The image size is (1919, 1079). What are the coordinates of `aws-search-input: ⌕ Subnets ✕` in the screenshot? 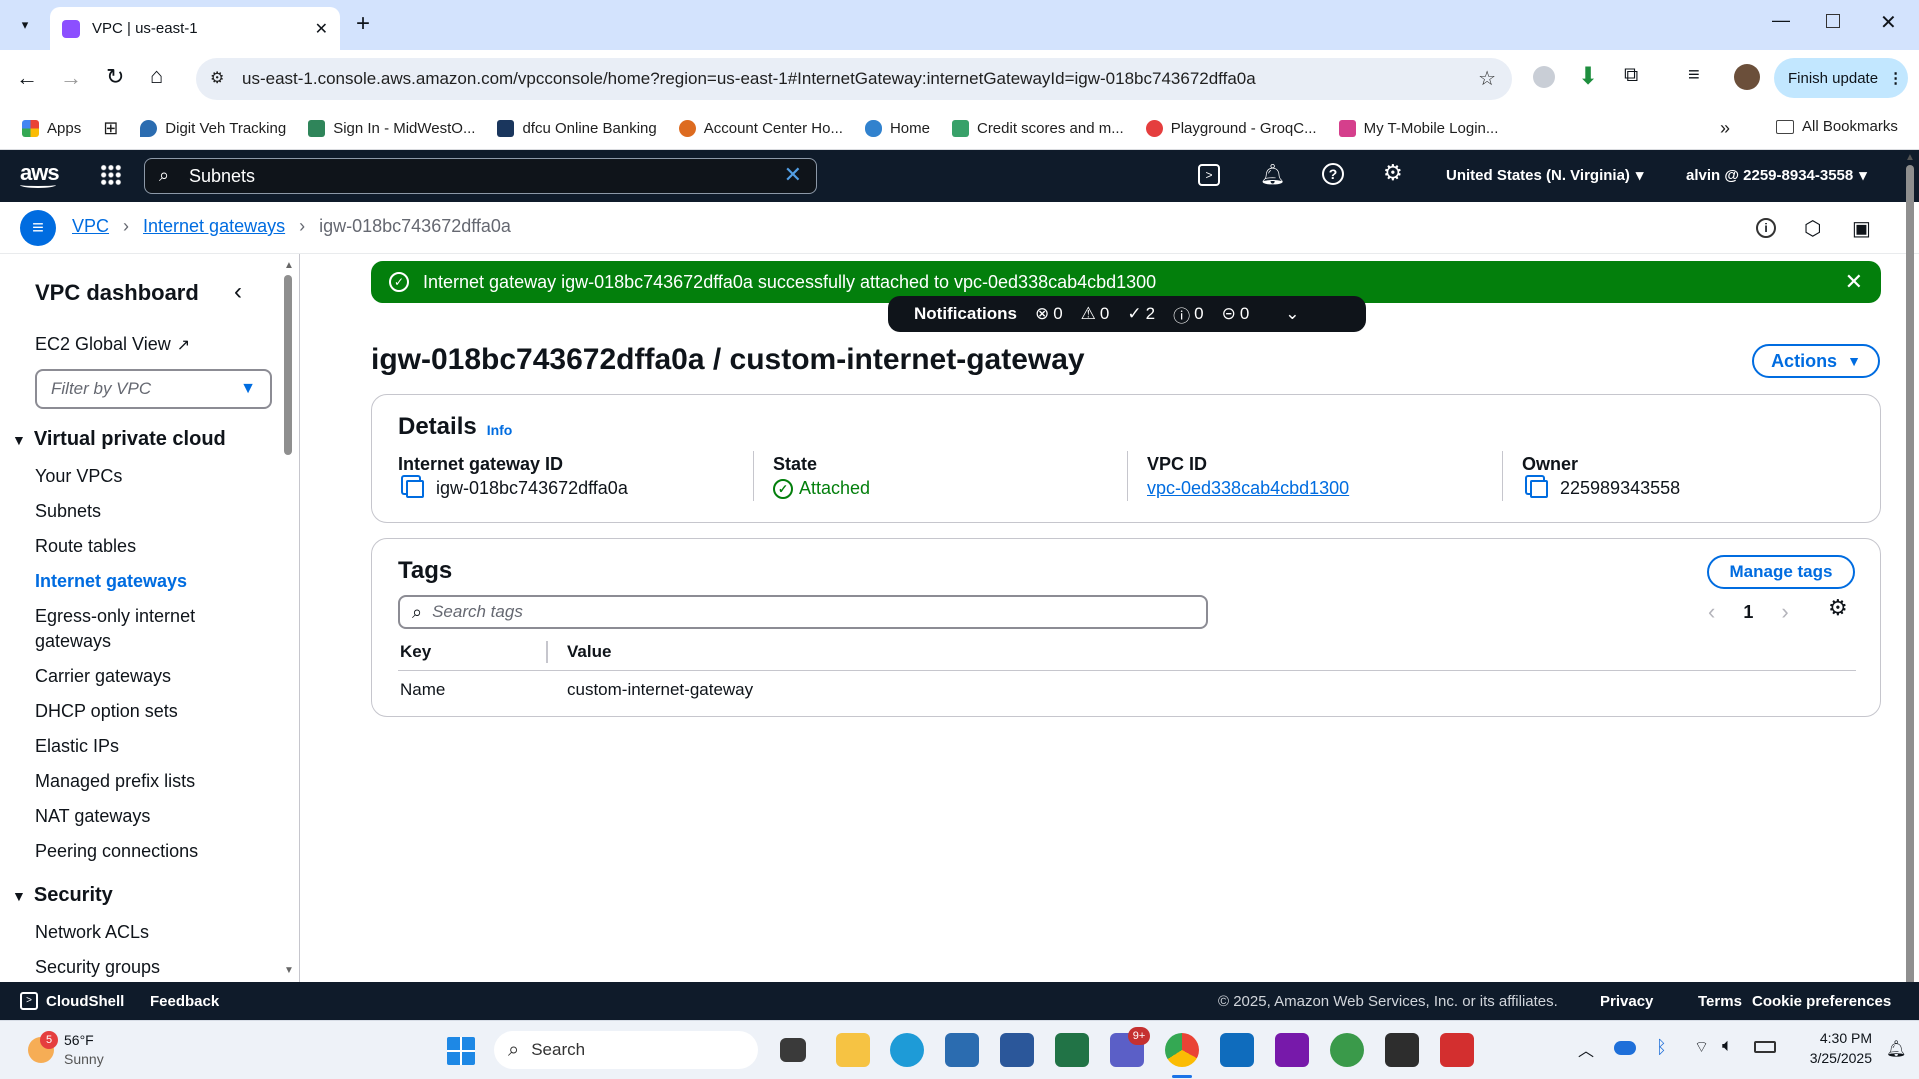 It's located at (480, 176).